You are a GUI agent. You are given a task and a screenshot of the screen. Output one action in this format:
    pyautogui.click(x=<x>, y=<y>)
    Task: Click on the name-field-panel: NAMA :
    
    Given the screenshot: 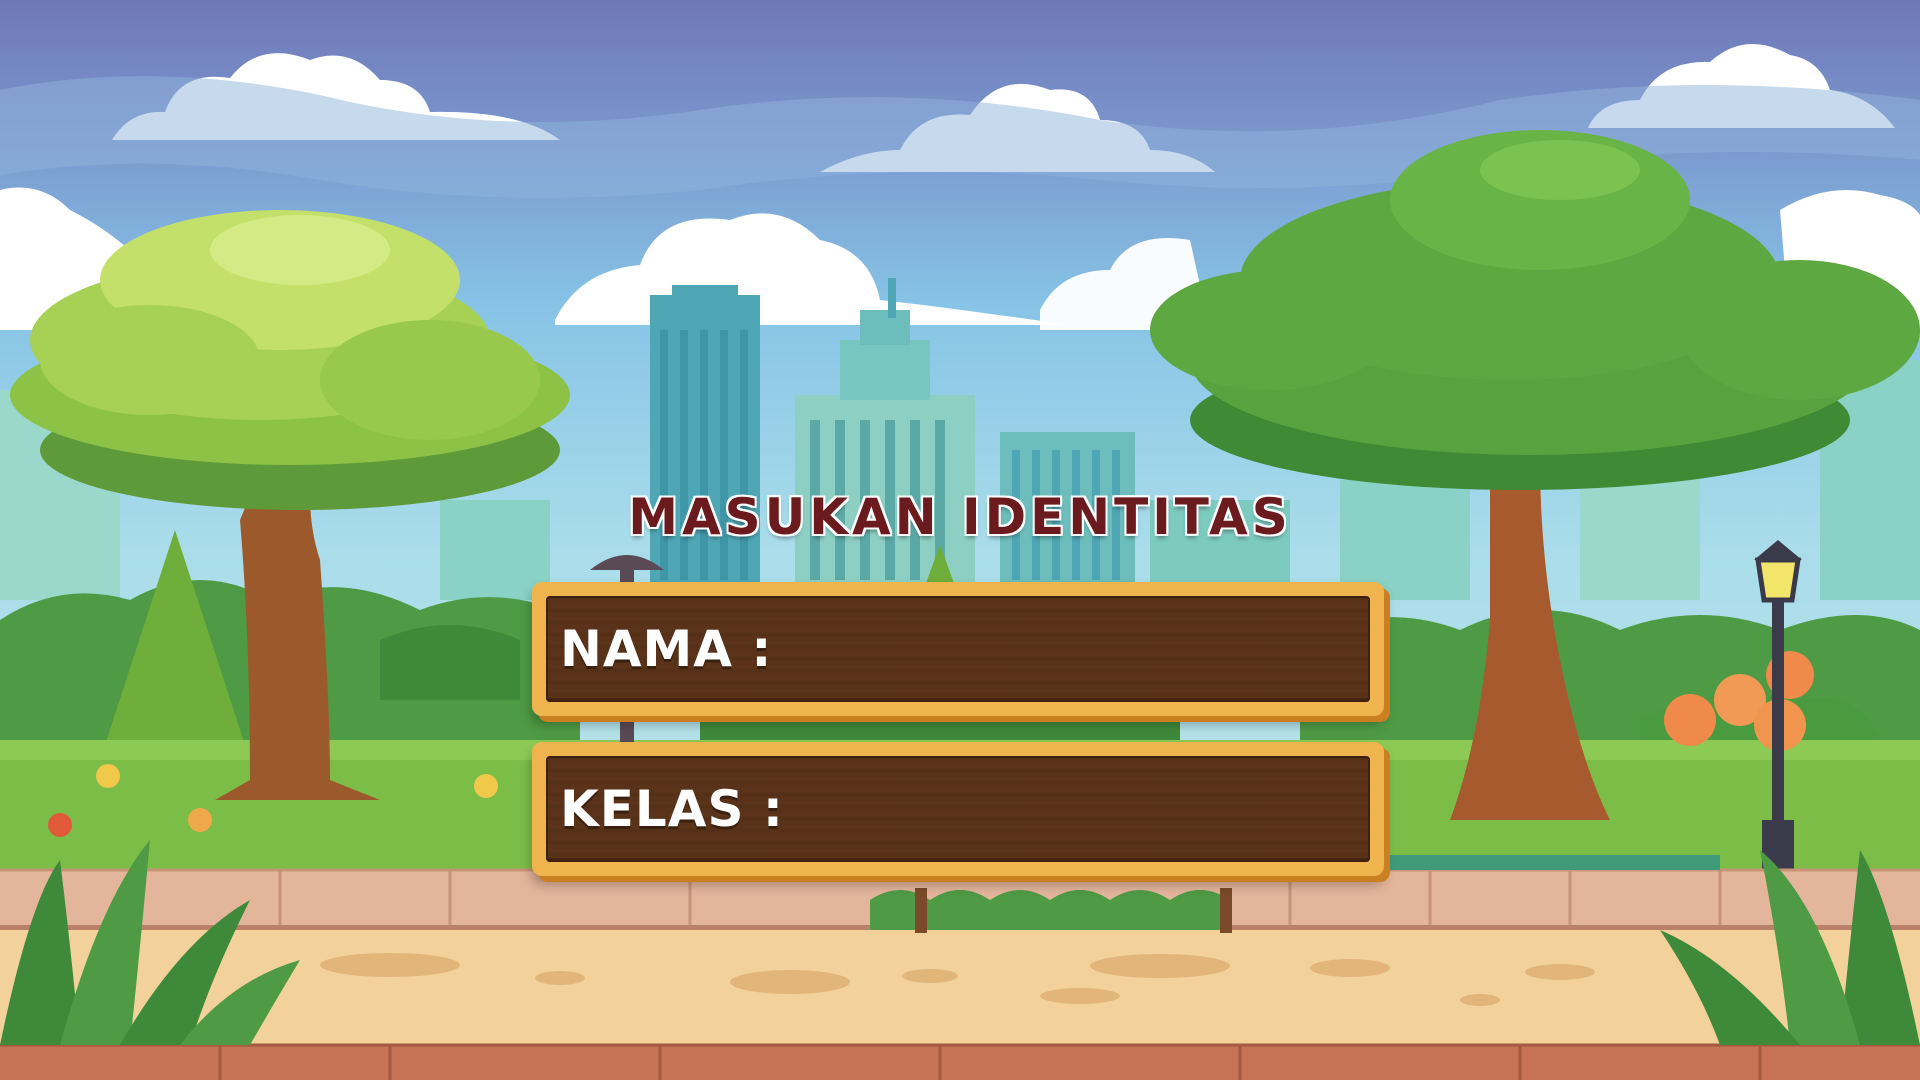 What is the action you would take?
    pyautogui.click(x=967, y=649)
    